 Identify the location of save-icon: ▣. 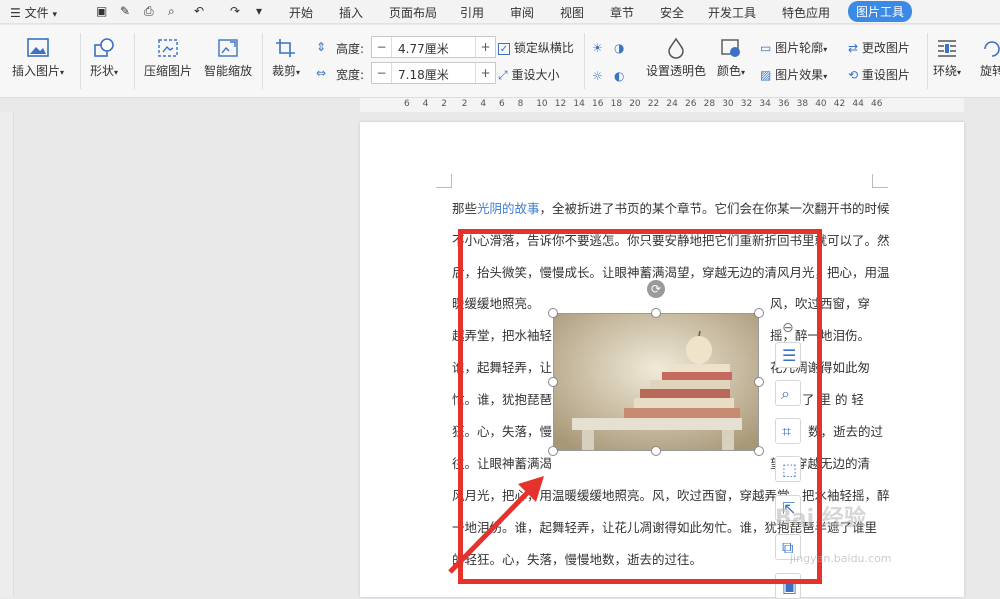
(101, 11).